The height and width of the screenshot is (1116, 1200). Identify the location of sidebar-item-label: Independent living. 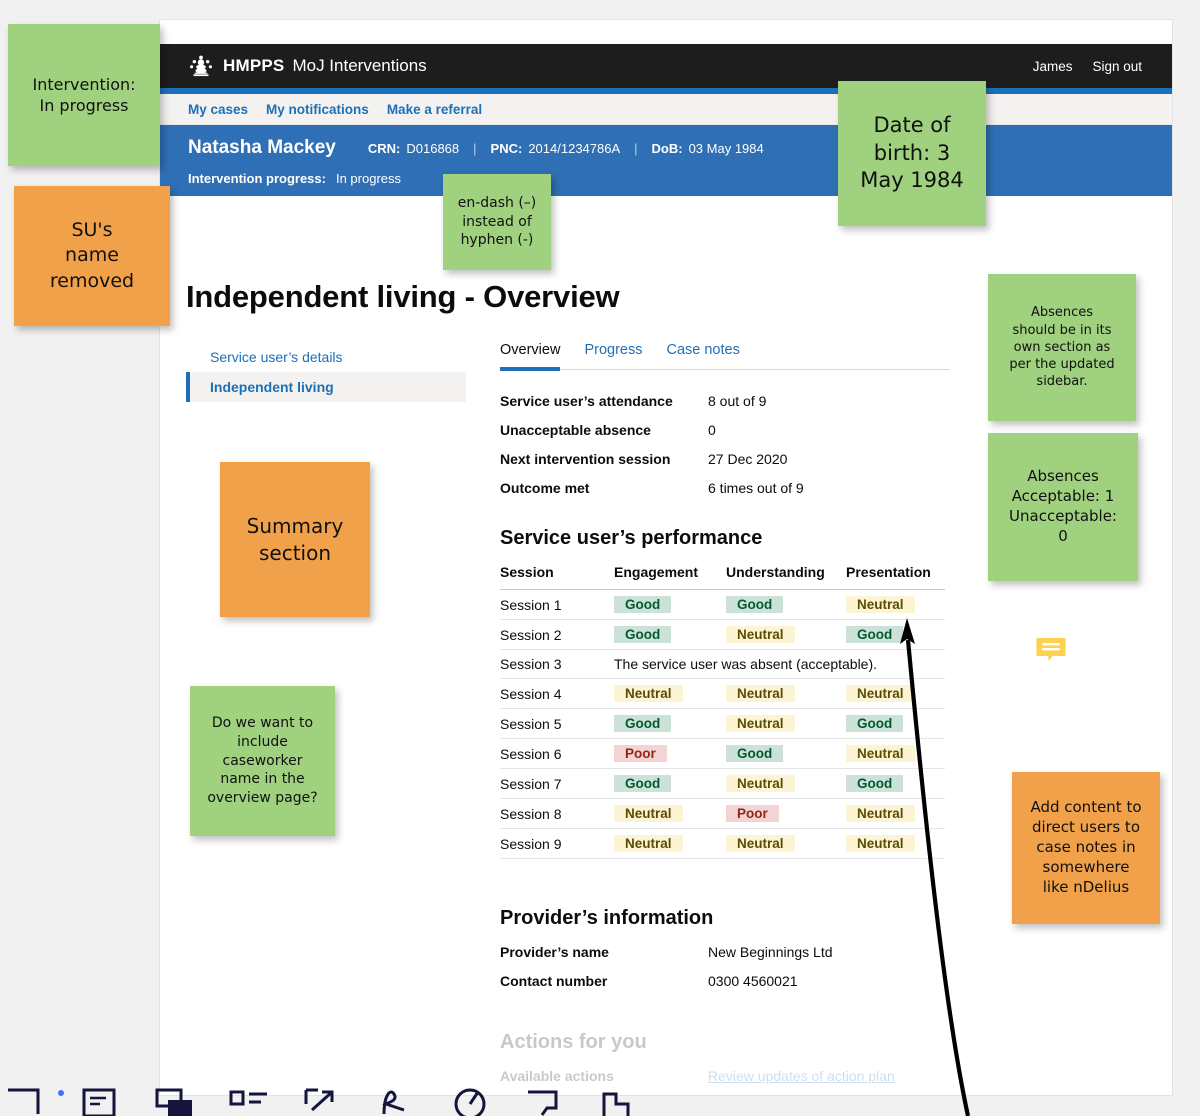
(272, 387).